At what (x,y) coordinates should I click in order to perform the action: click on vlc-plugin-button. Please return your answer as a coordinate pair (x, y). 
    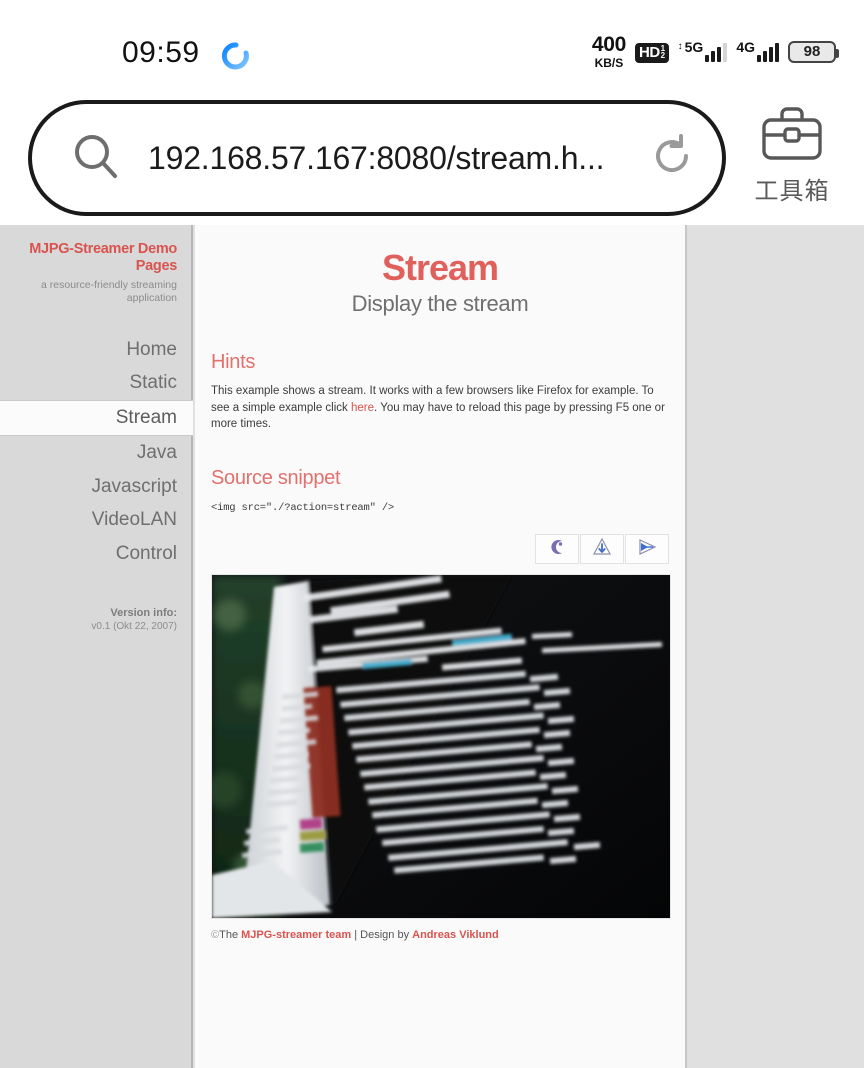
    Looking at the image, I should click on (602, 549).